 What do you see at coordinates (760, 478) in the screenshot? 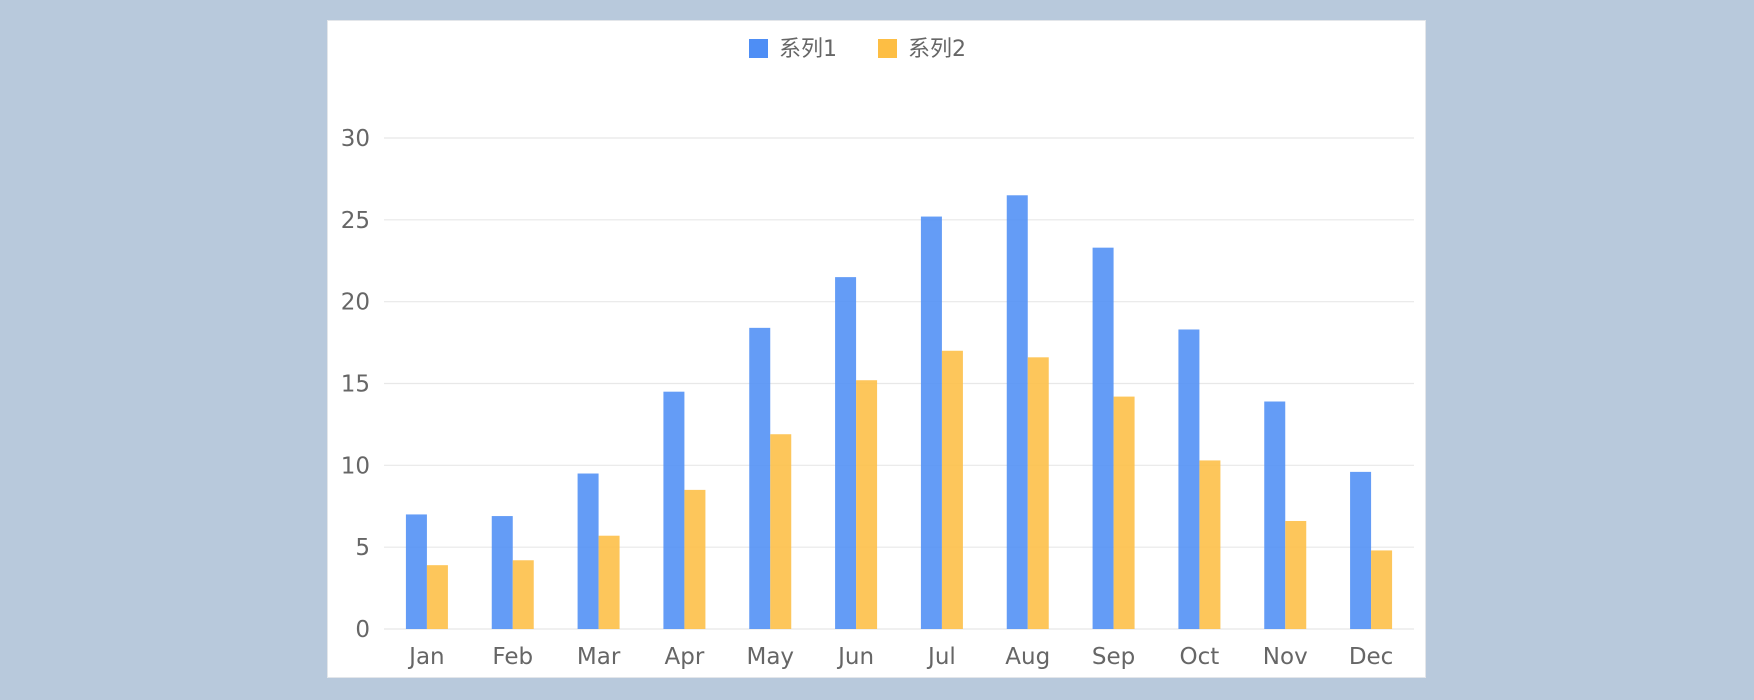
I see `bar-1-may` at bounding box center [760, 478].